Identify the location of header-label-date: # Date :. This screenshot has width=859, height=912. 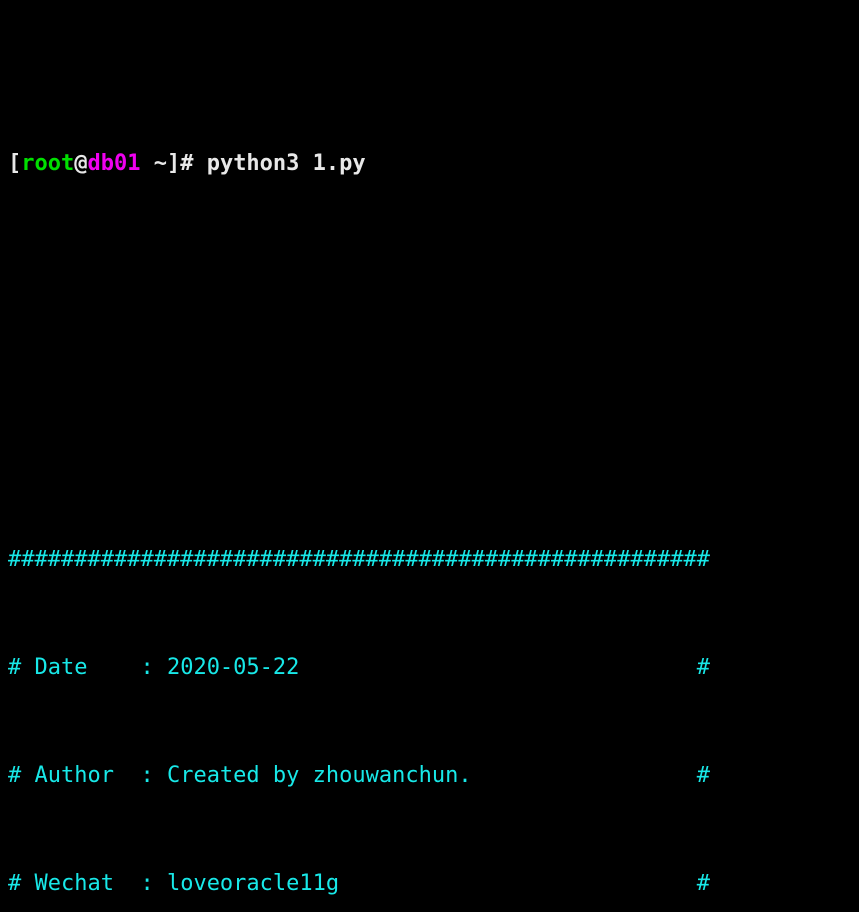
(87, 667).